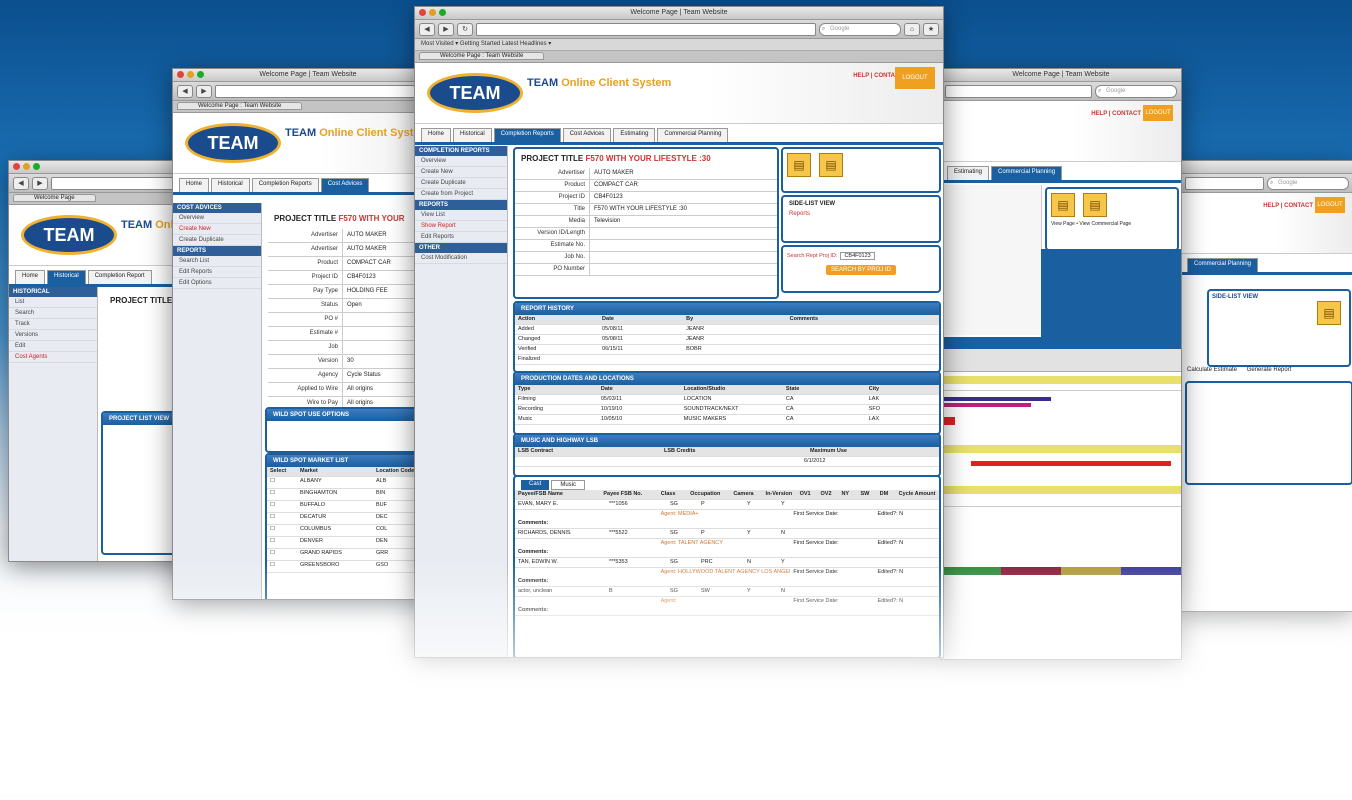  I want to click on home-icon: ⌂, so click(912, 29).